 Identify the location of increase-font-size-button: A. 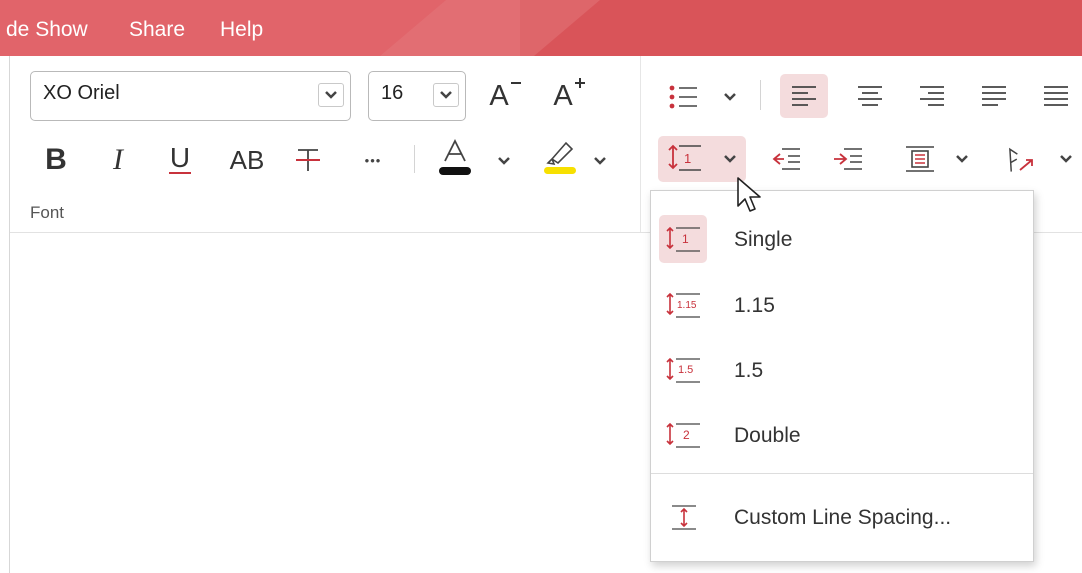
(570, 96).